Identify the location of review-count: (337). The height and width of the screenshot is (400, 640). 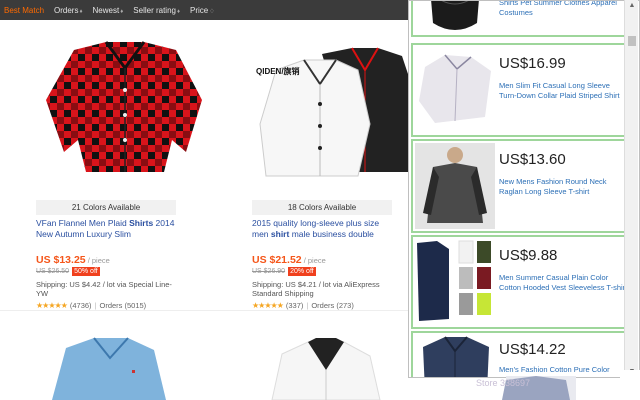
(295, 305).